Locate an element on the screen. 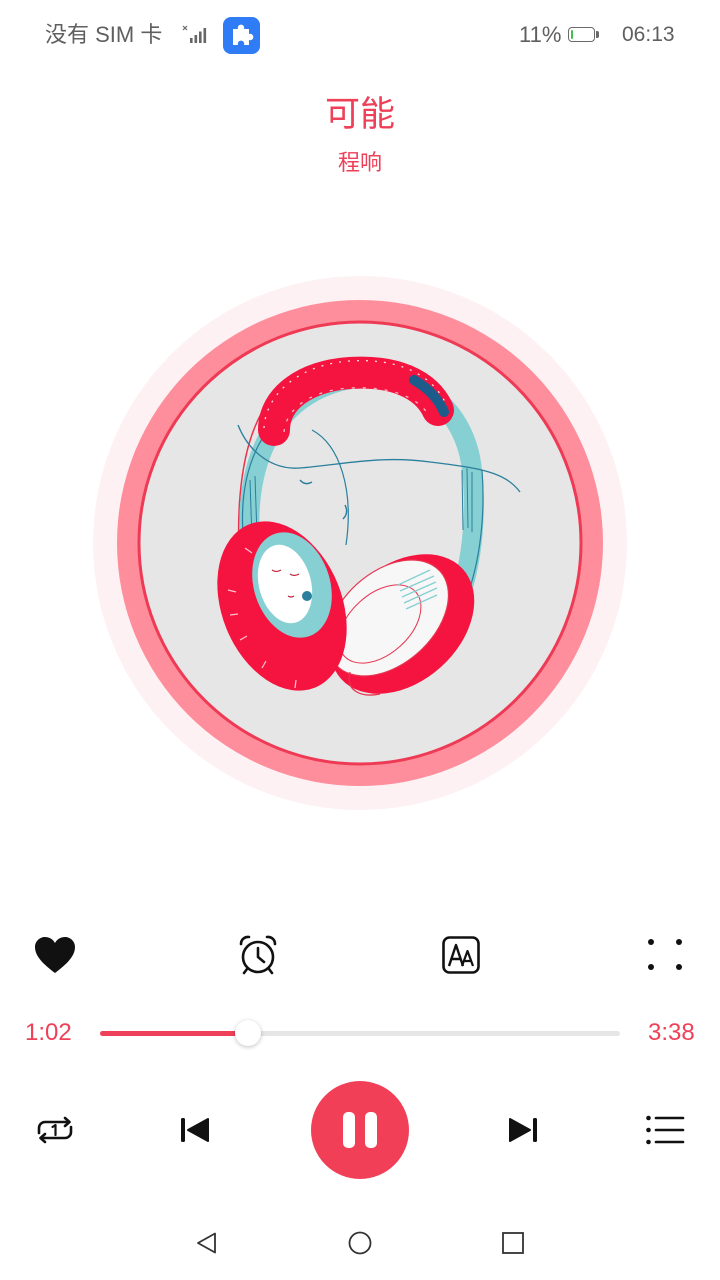 Image resolution: width=720 pixels, height=1280 pixels. more-dots-icon is located at coordinates (665, 955).